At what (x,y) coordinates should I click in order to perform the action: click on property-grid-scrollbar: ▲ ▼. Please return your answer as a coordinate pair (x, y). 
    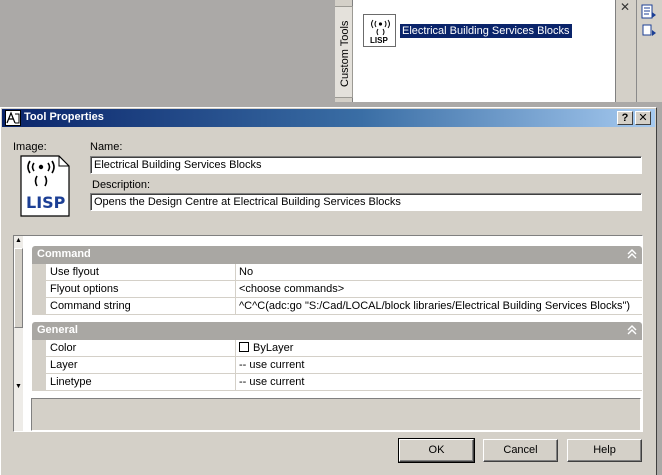
    Looking at the image, I should click on (18, 333).